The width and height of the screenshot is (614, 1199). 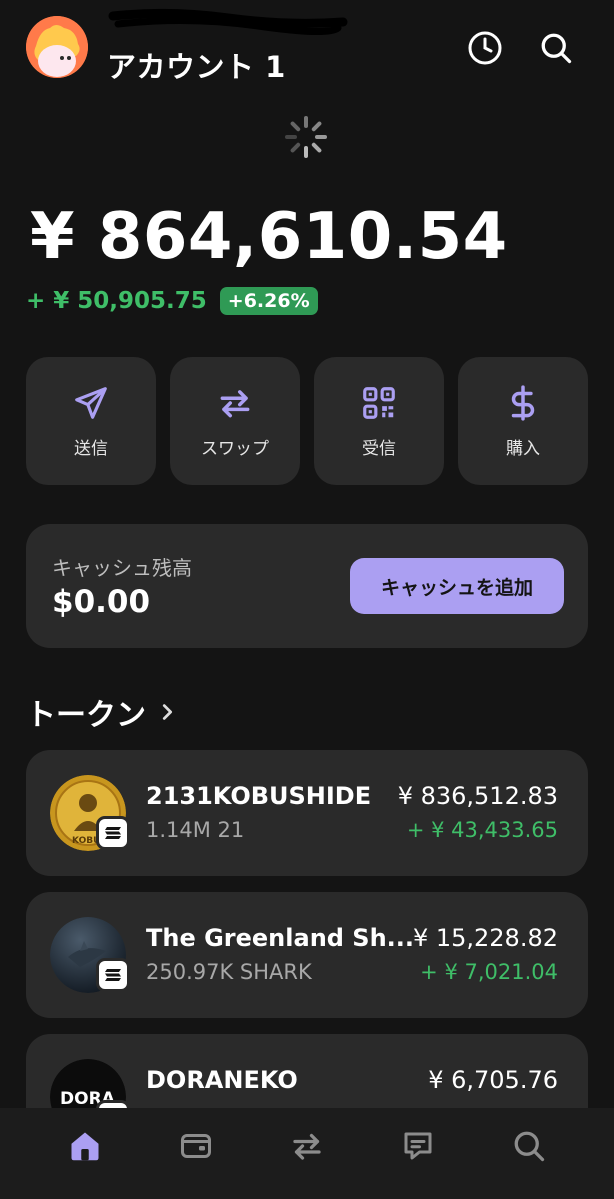 What do you see at coordinates (222, 1080) in the screenshot?
I see `token-name: DORANEKO` at bounding box center [222, 1080].